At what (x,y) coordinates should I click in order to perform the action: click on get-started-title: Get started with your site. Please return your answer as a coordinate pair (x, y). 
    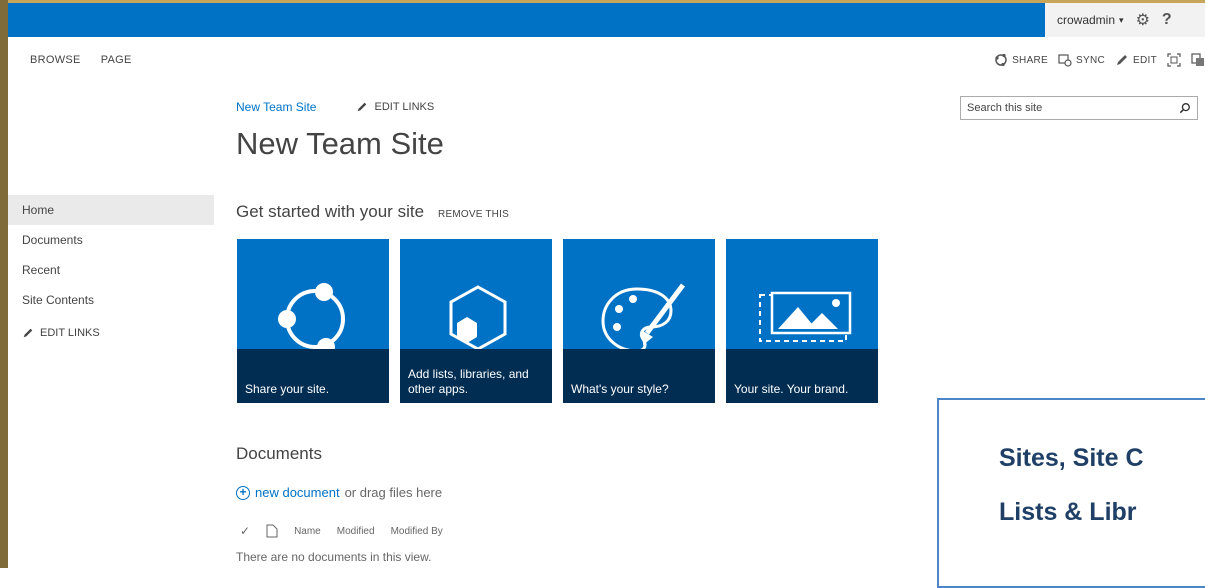
    Looking at the image, I should click on (330, 211).